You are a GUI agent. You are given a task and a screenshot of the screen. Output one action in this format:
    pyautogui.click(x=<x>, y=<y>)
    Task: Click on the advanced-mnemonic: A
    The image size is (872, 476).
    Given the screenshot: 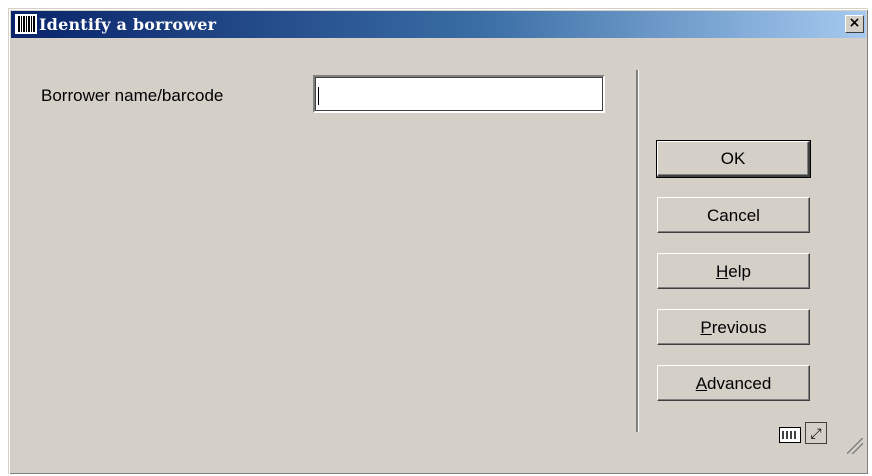 What is the action you would take?
    pyautogui.click(x=701, y=383)
    